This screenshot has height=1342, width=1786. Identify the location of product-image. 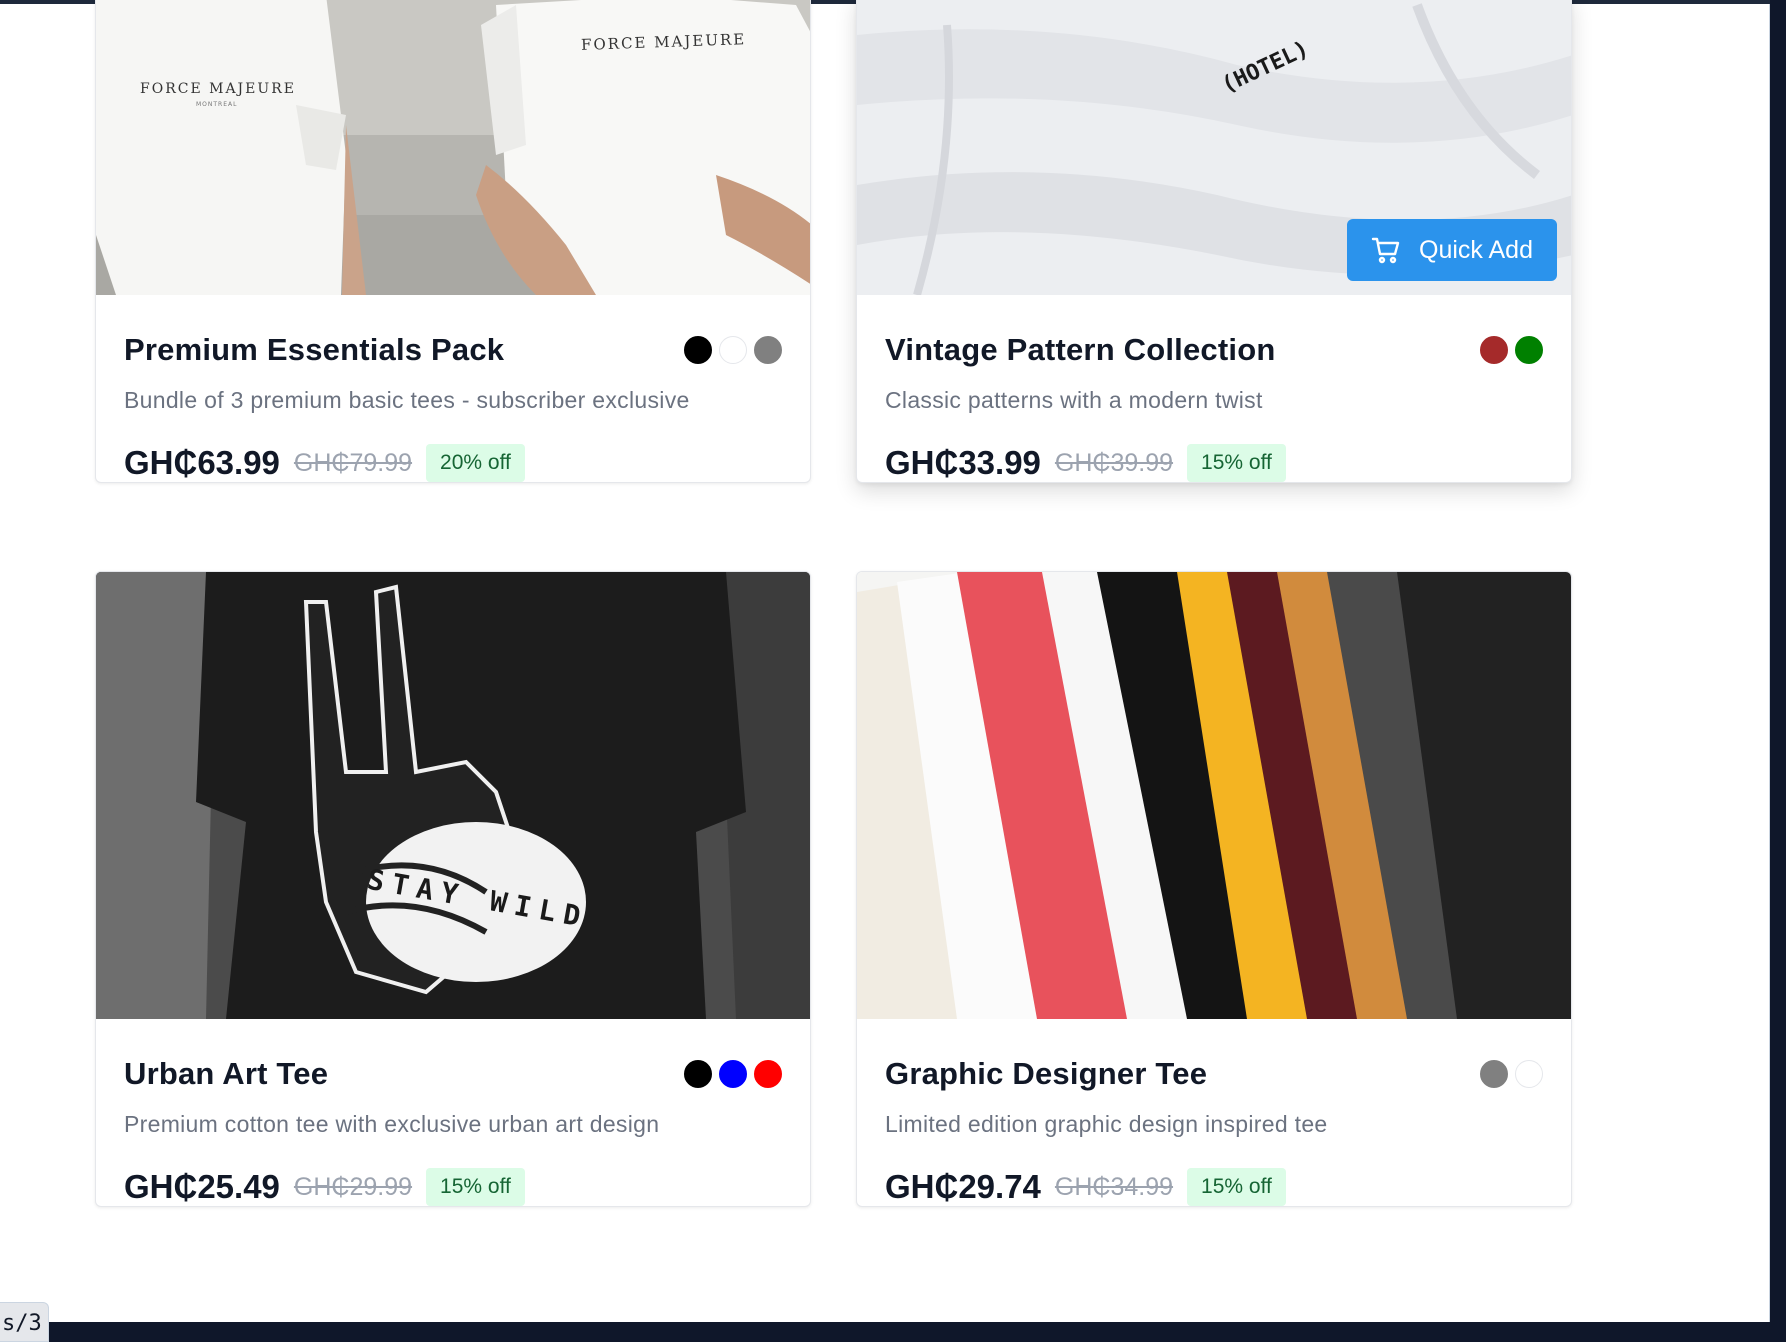
(1214, 795).